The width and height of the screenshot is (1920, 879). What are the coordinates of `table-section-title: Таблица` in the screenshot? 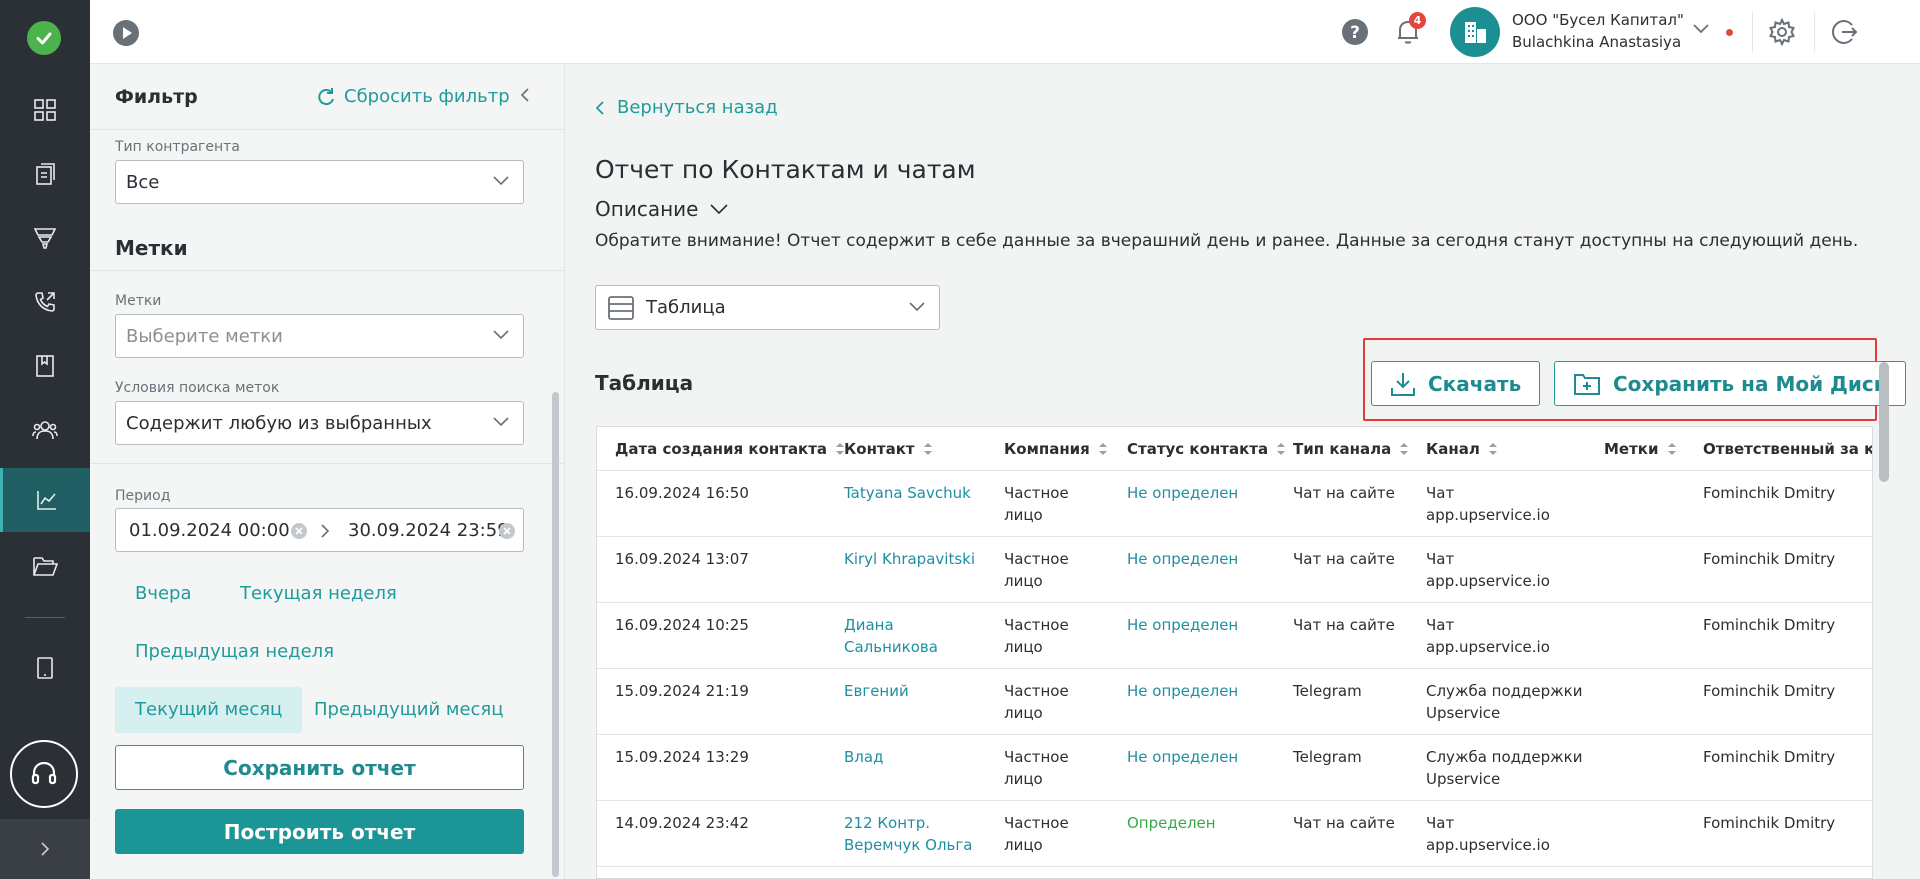 It's located at (644, 383).